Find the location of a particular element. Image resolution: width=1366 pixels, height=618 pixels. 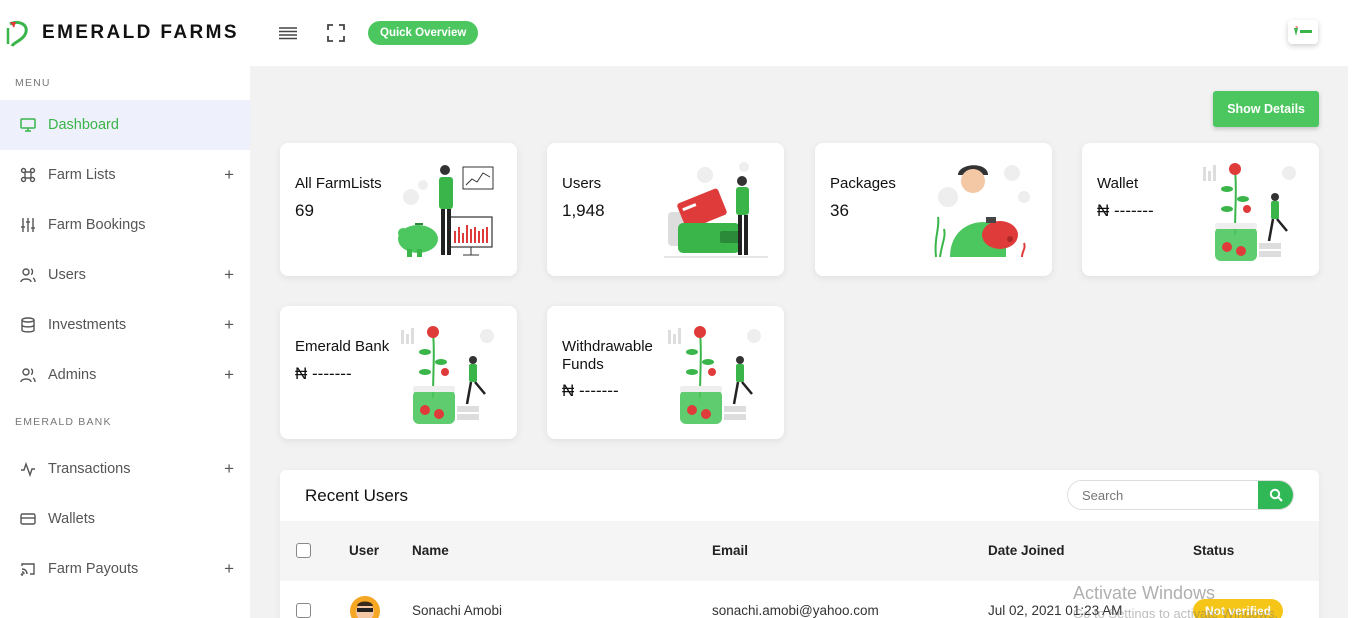

stat-card-users: Users 1,948 is located at coordinates (665, 209).